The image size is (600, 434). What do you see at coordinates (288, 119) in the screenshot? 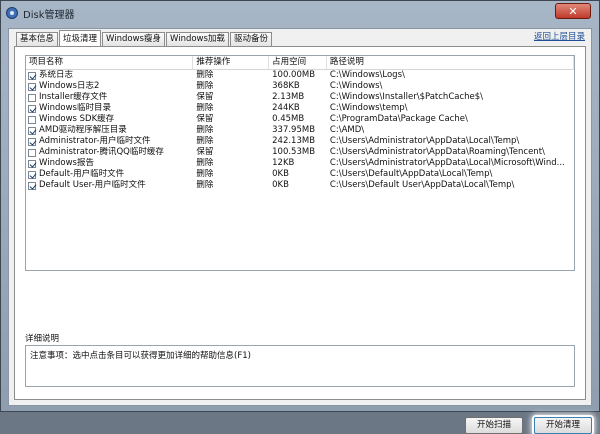
I see `row-size: 0.45MB` at bounding box center [288, 119].